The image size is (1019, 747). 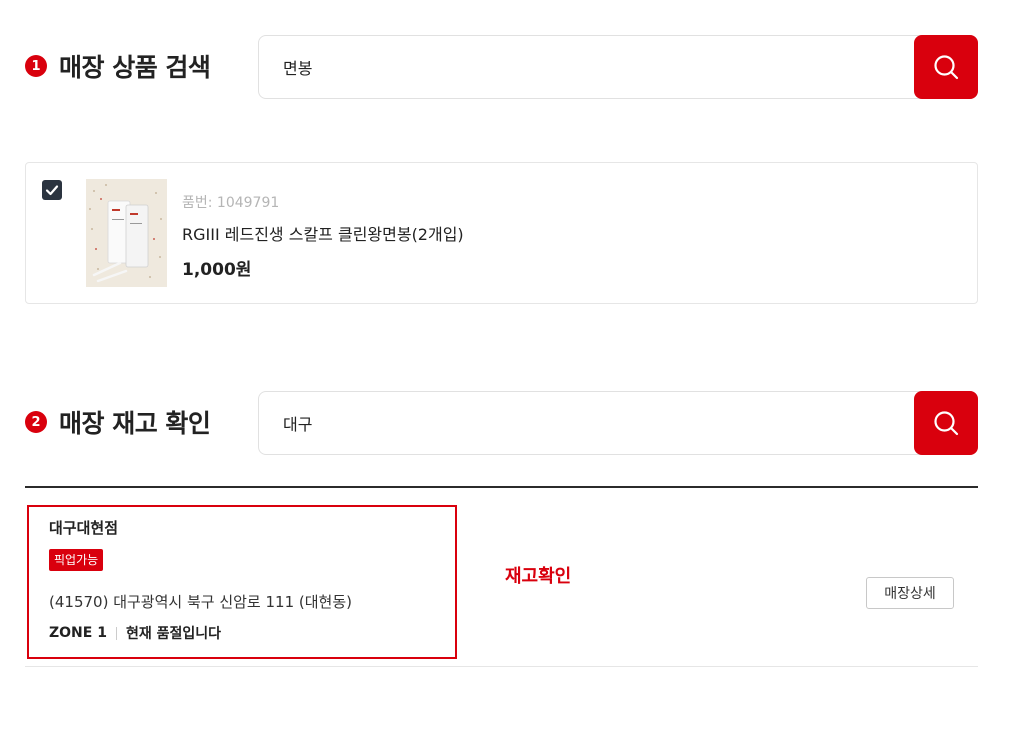 I want to click on store-detail-button: 매장상세, so click(x=910, y=593).